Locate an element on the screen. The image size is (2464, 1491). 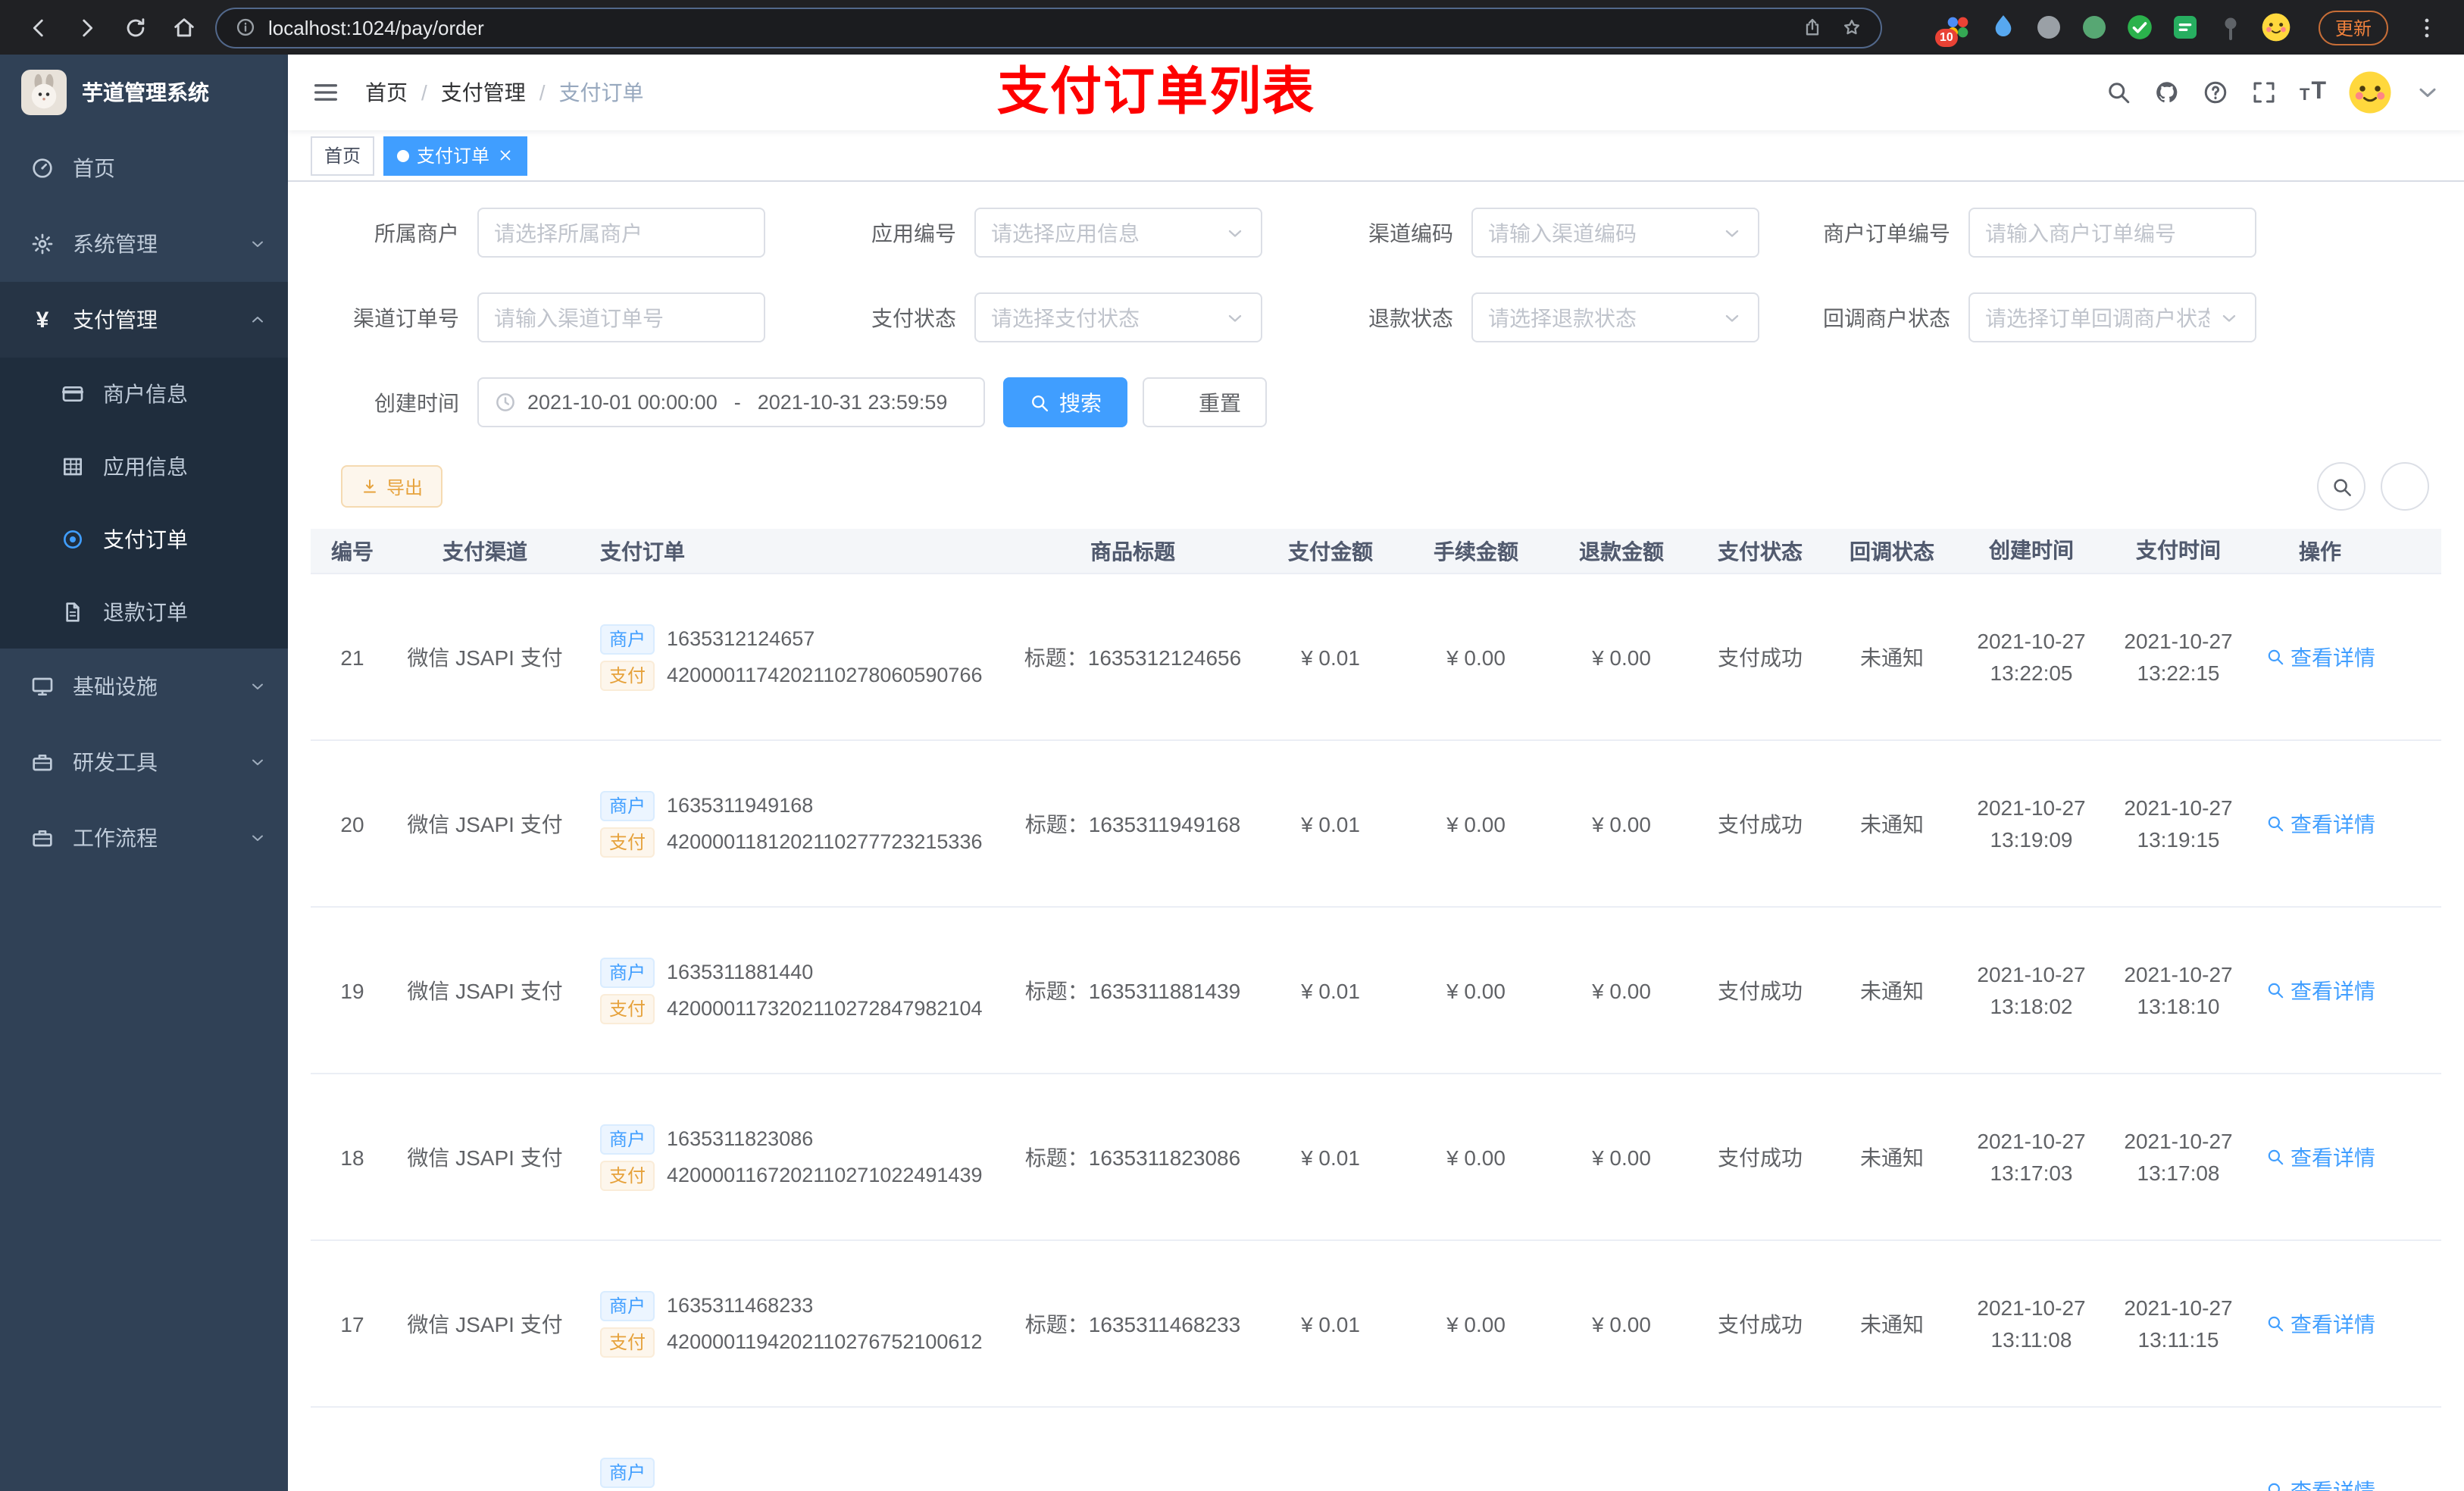
tab-pay-order: 支付订单 is located at coordinates (455, 155).